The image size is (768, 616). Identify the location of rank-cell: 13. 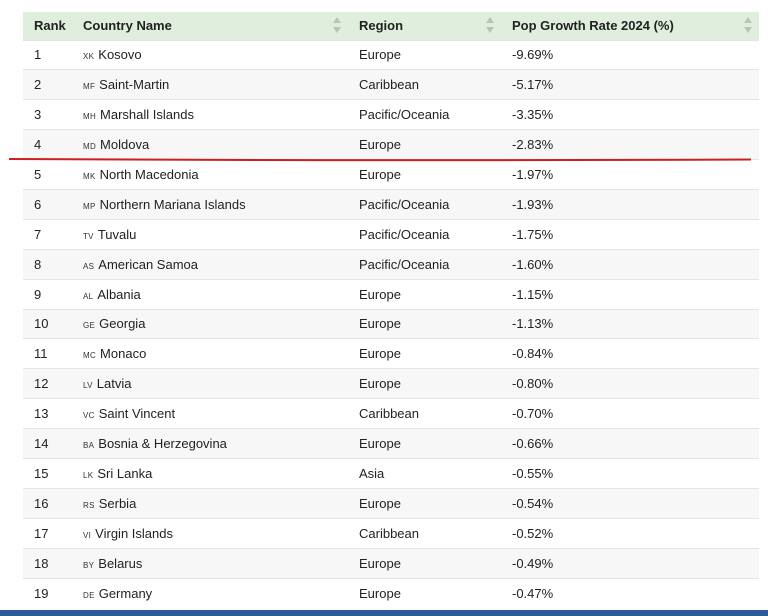
(41, 414).